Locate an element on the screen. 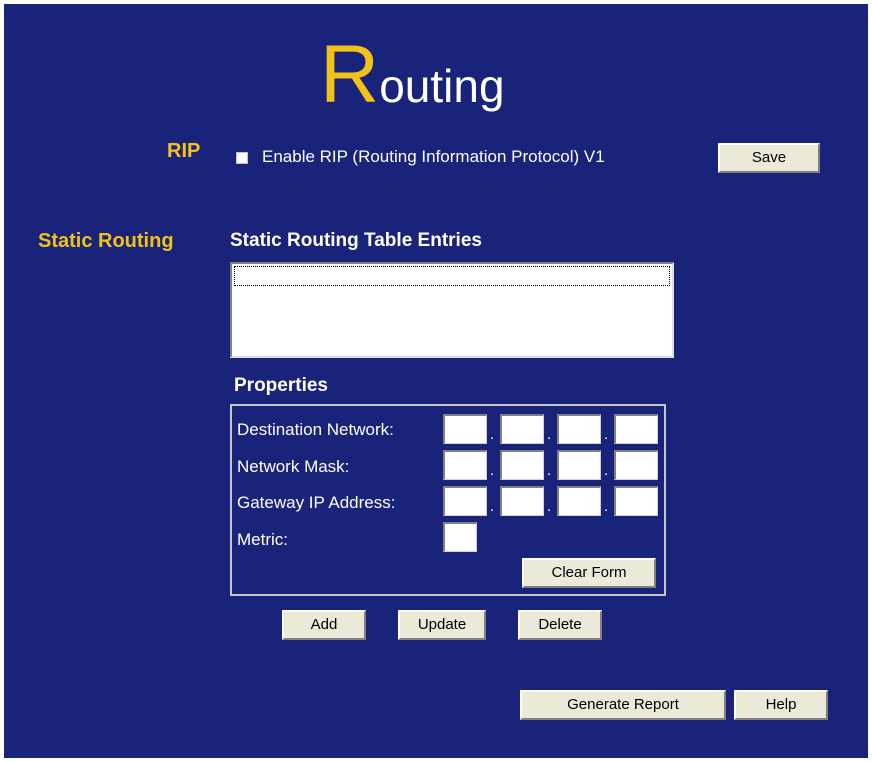 The height and width of the screenshot is (762, 872). routing-table-heading: Static Routing Table Entries is located at coordinates (356, 240).